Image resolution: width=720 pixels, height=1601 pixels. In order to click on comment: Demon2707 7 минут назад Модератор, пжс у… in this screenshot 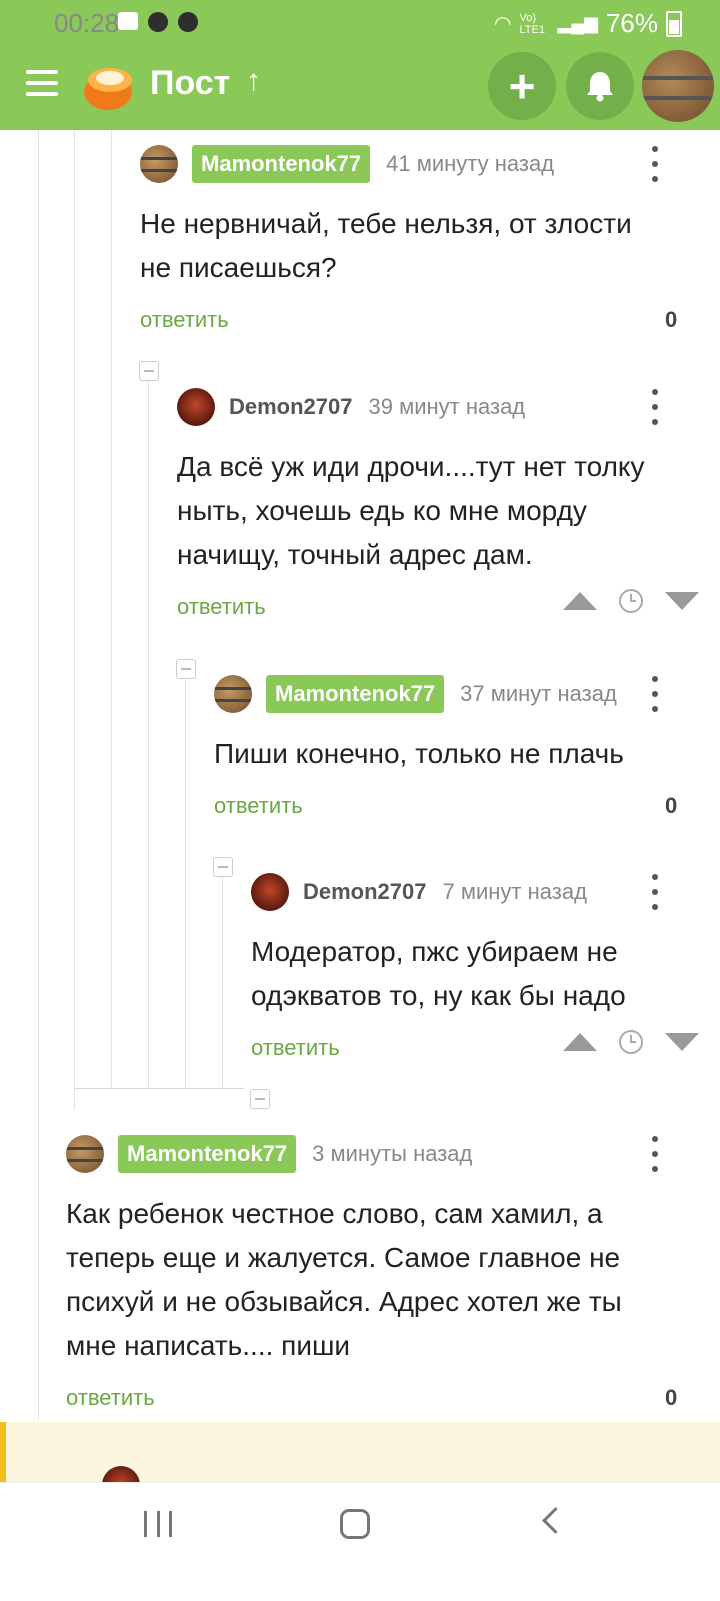, I will do `click(475, 969)`.